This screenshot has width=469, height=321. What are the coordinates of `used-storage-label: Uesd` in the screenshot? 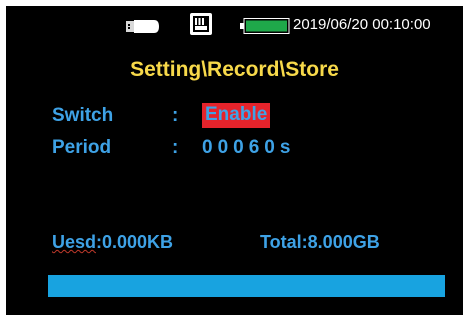 It's located at (74, 242).